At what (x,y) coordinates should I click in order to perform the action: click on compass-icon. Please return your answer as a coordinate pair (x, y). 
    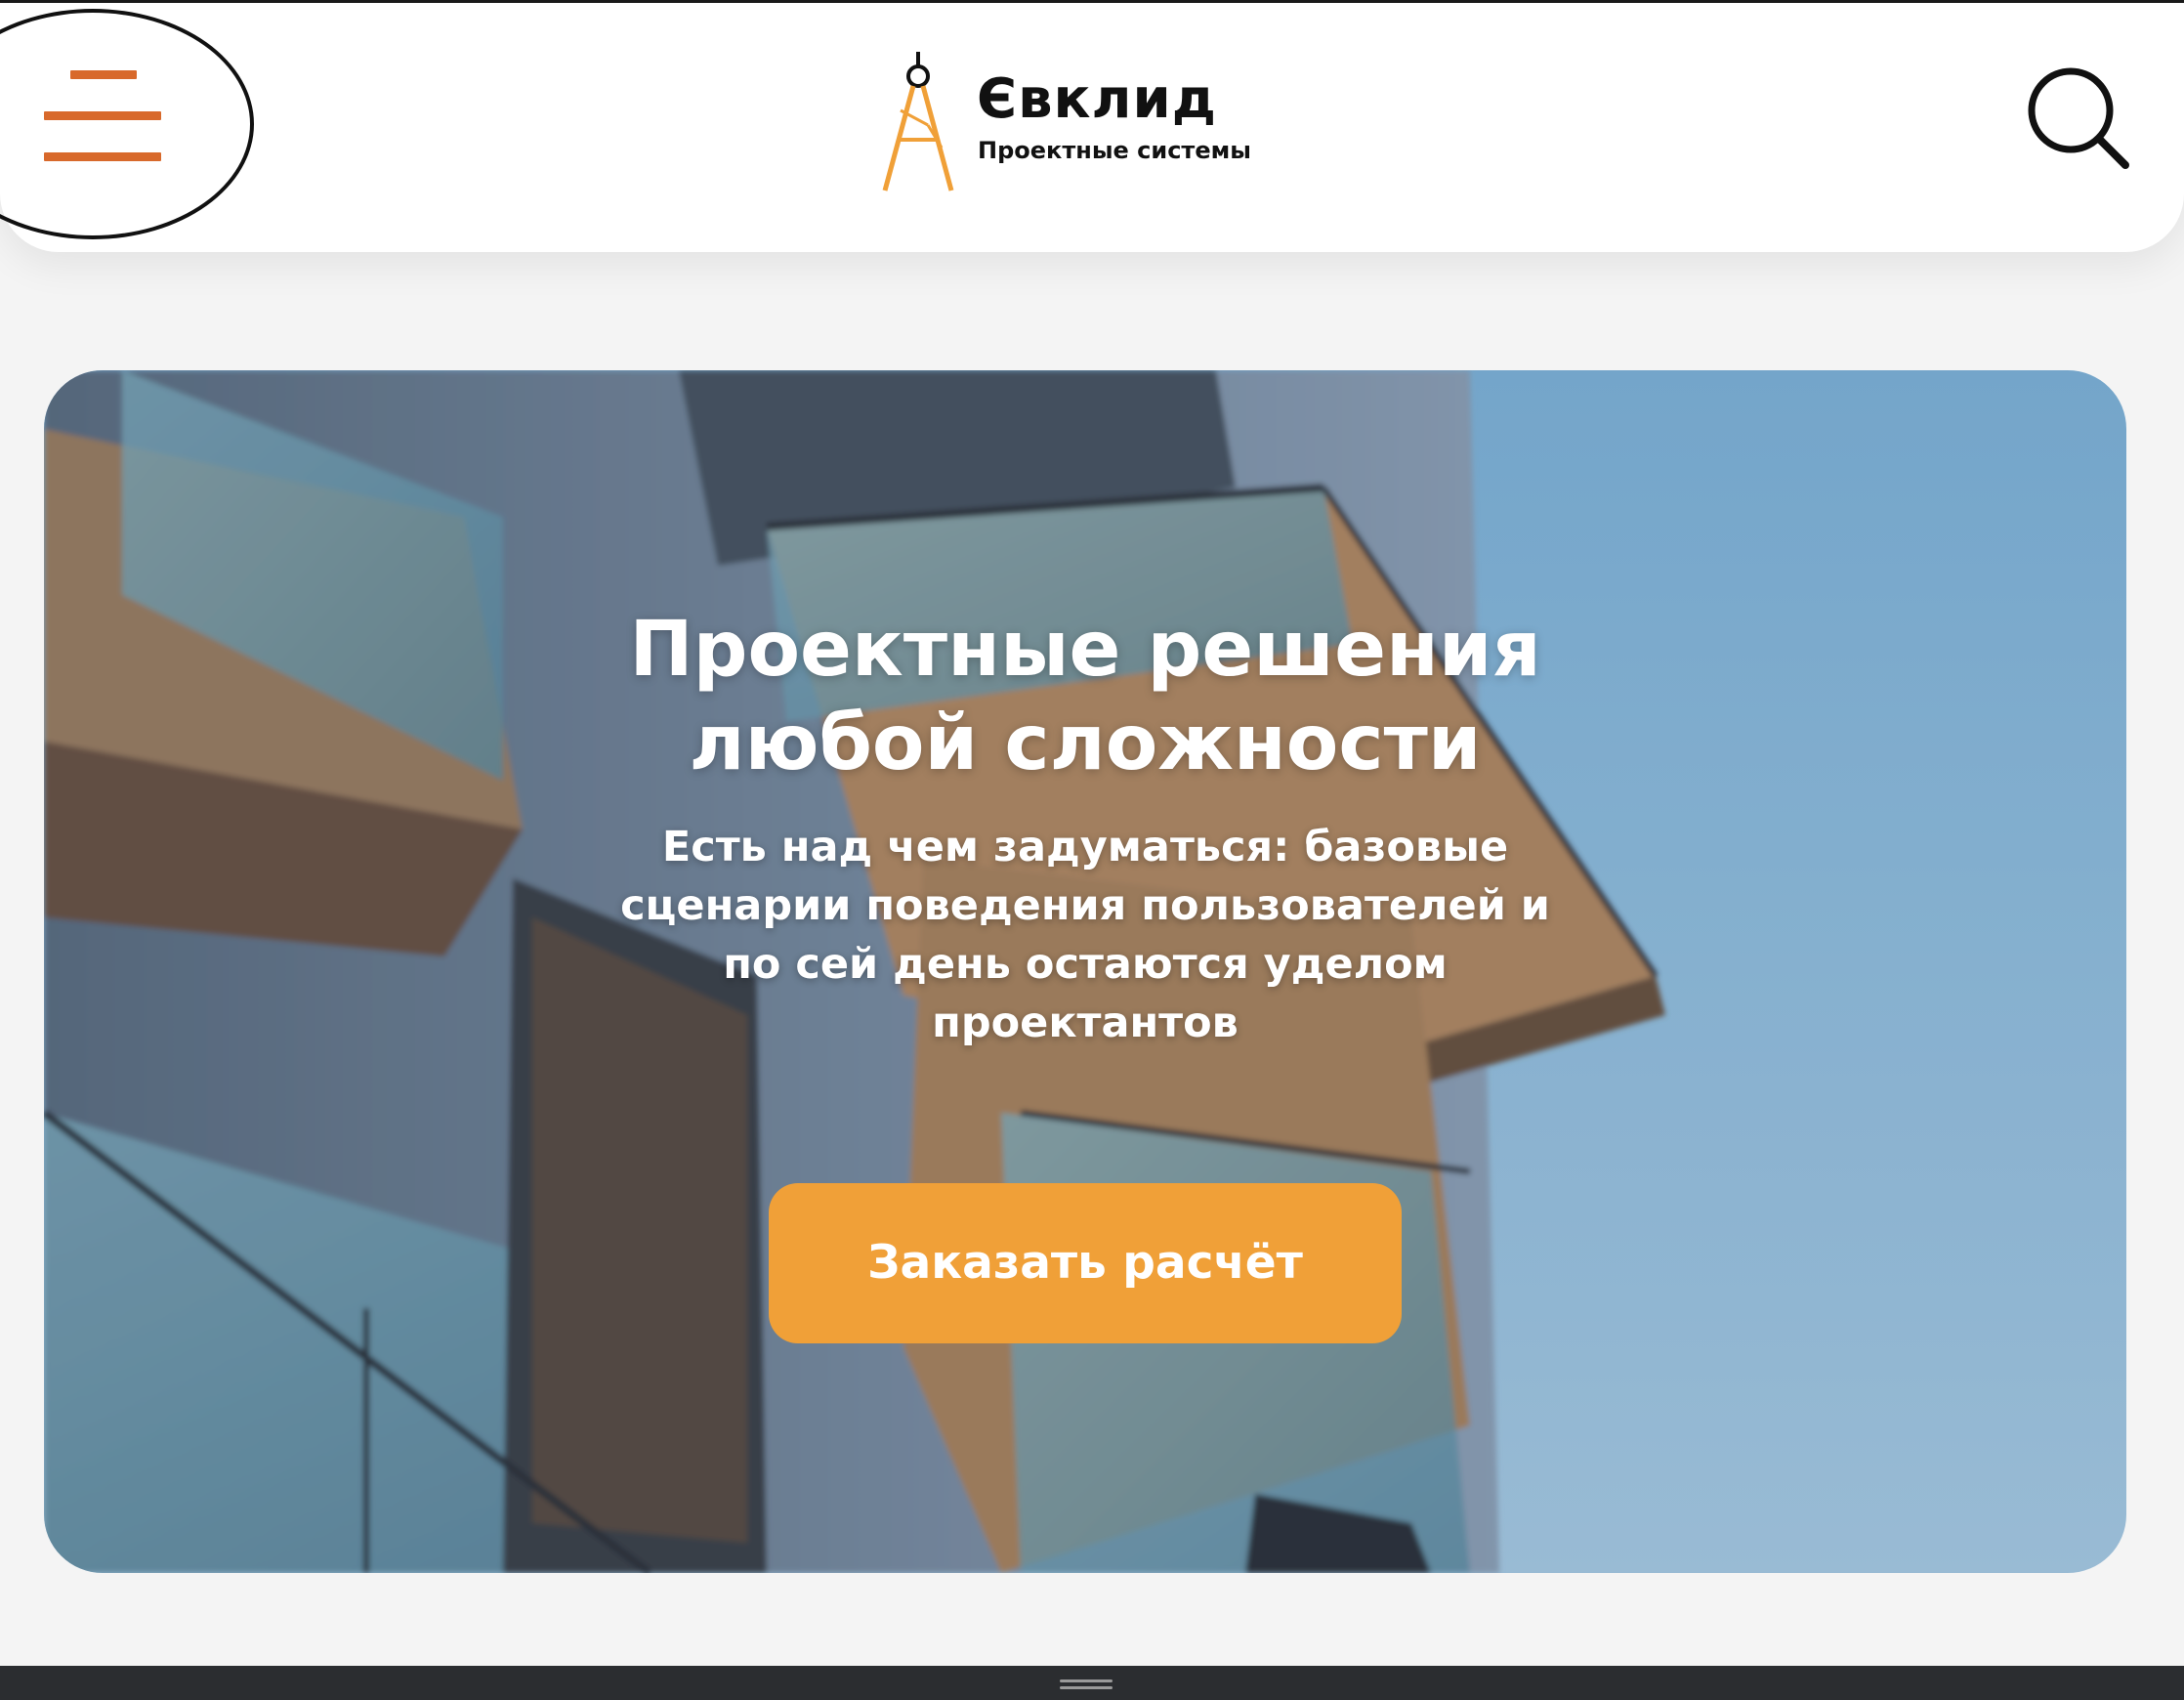
    Looking at the image, I should click on (918, 121).